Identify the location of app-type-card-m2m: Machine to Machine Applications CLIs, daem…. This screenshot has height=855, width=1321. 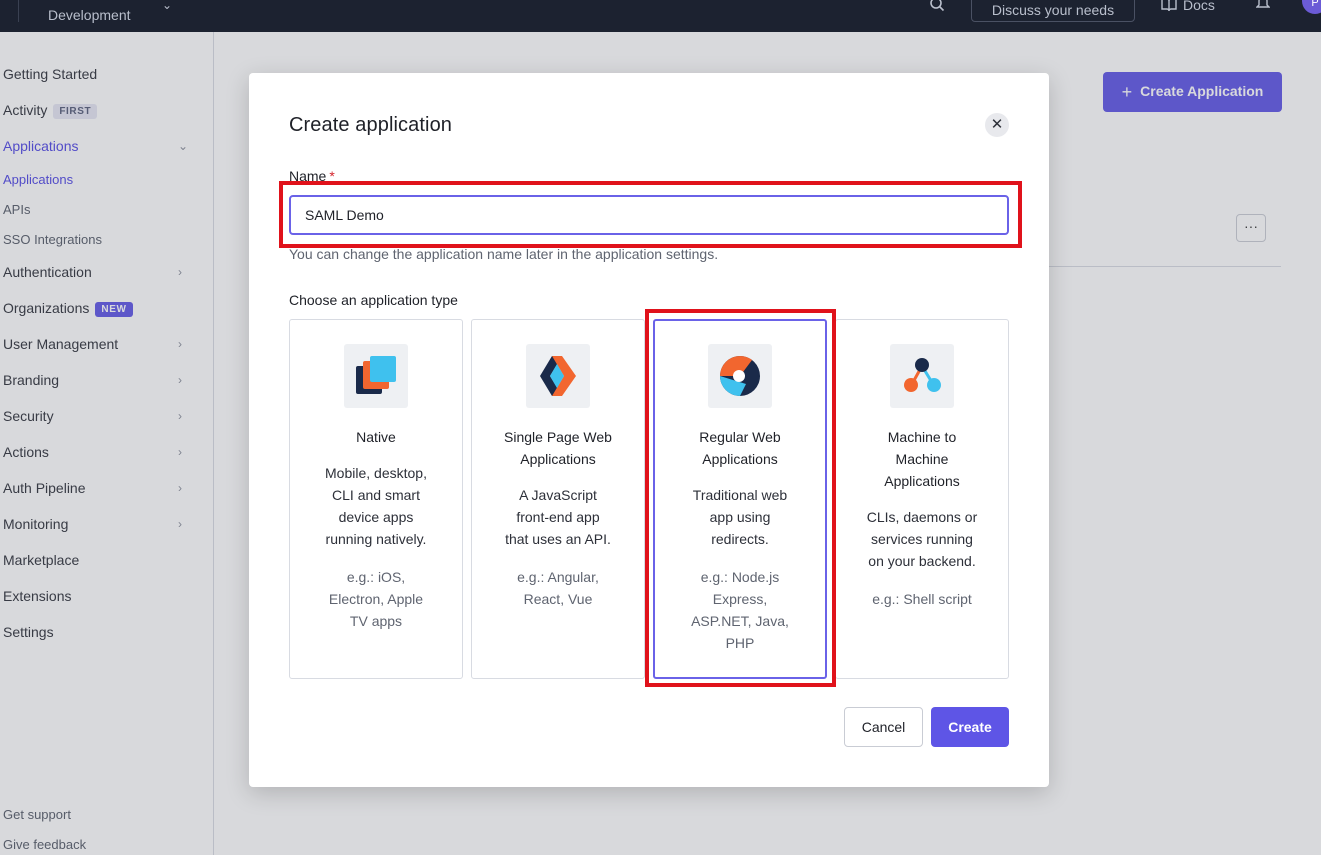
(922, 499).